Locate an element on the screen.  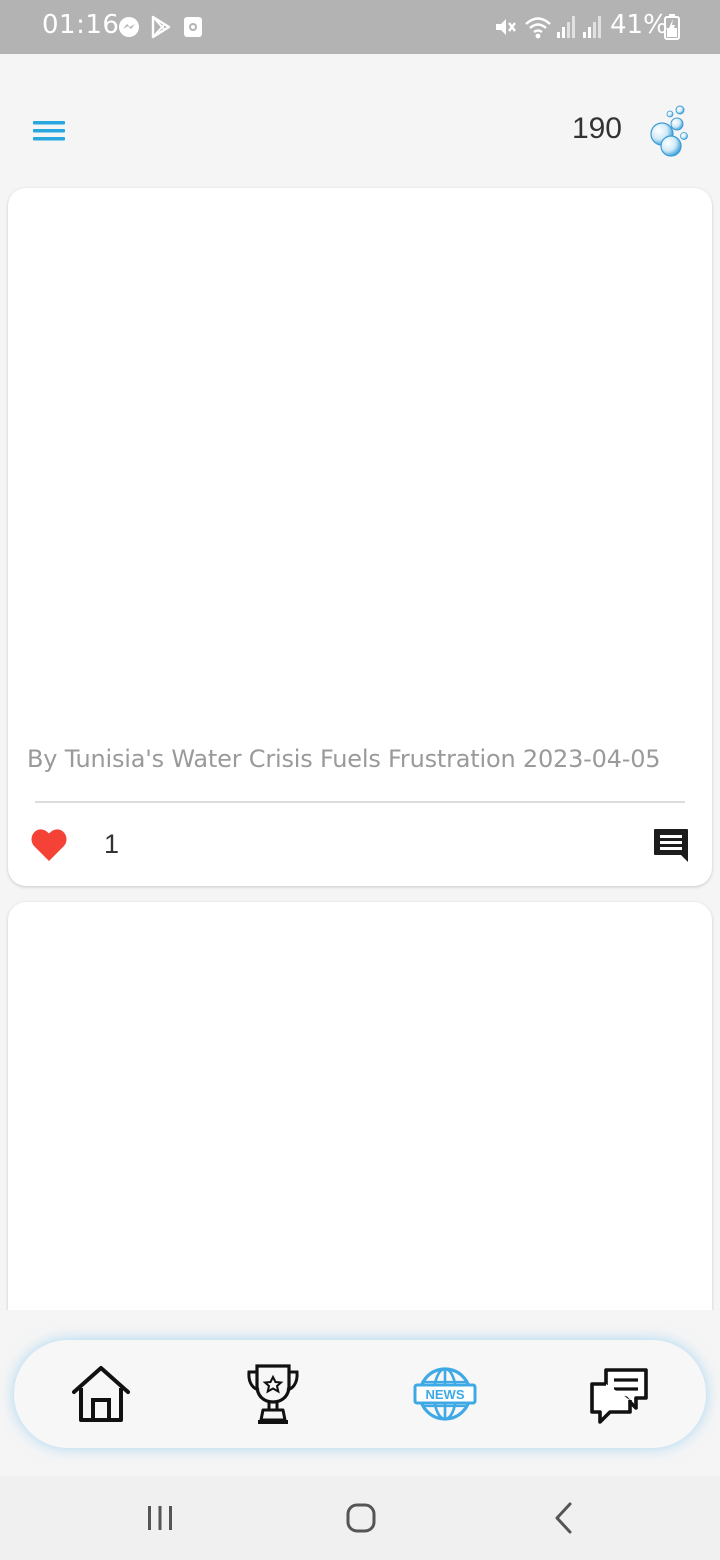
battery-percentage: 41% is located at coordinates (639, 25).